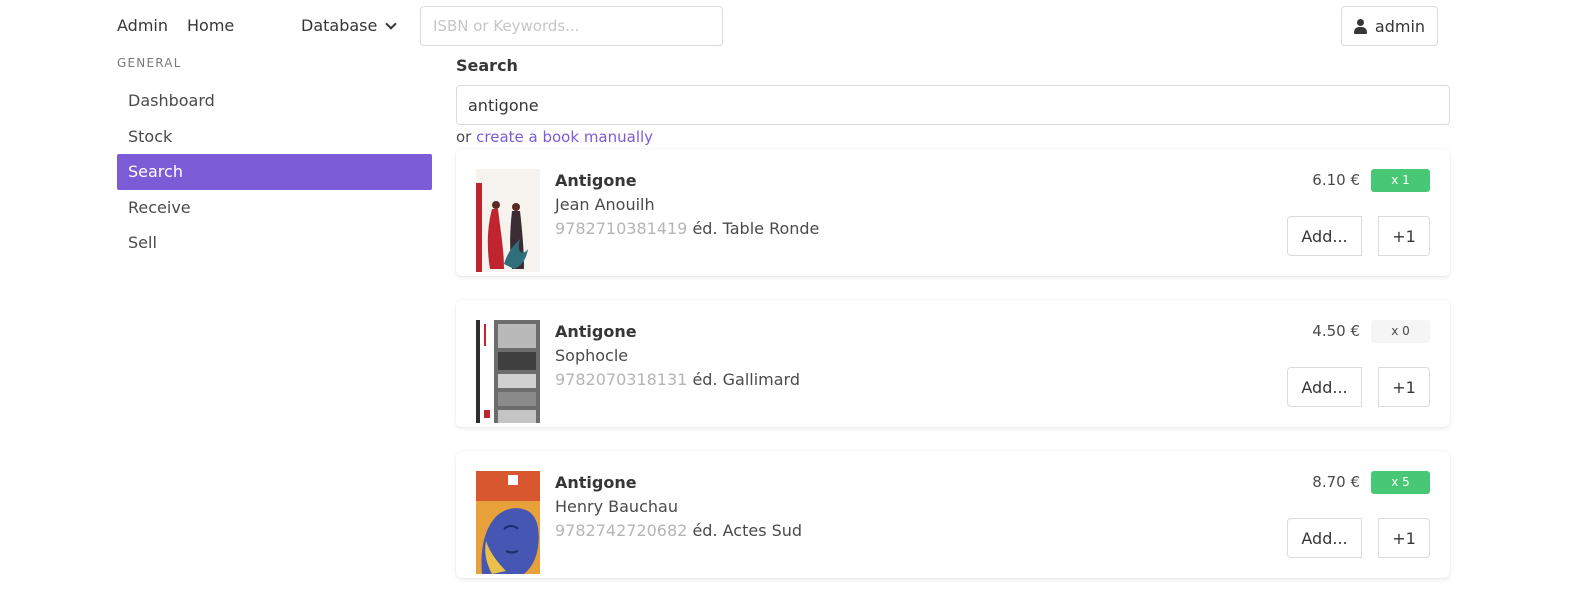 This screenshot has height=596, width=1581. What do you see at coordinates (756, 228) in the screenshot?
I see `book-publisher: éd. Table Ronde` at bounding box center [756, 228].